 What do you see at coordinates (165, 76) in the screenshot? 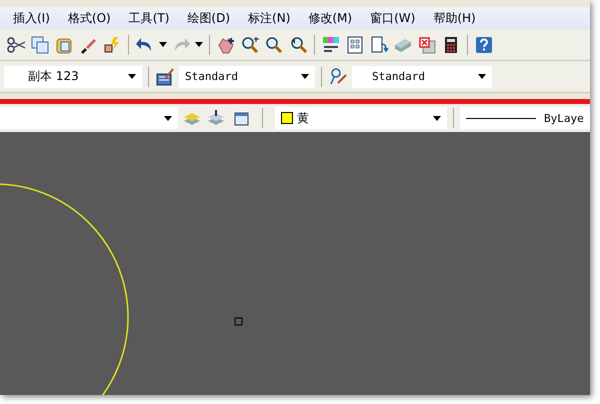
I see `dimension-style-icon` at bounding box center [165, 76].